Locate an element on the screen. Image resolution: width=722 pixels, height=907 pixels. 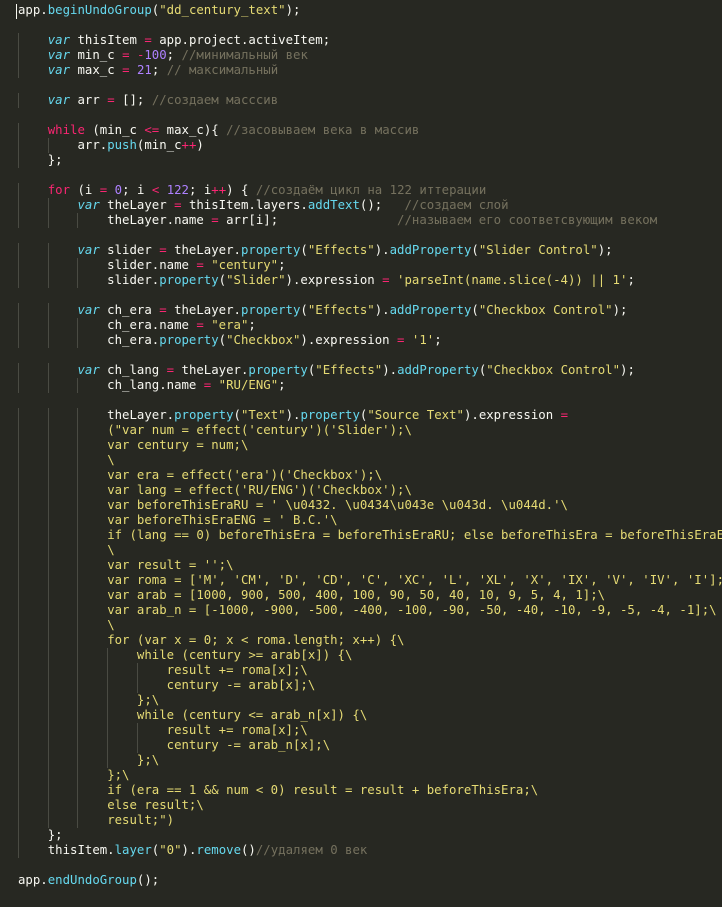
code-line: century -= arab[x];\ is located at coordinates (370, 685).